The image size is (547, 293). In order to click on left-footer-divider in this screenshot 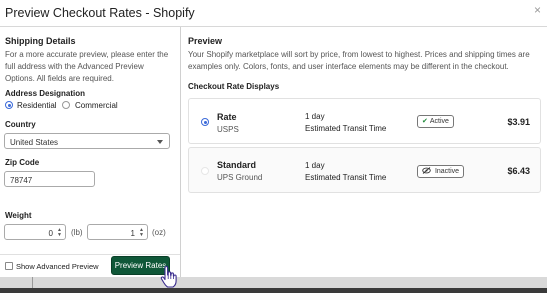, I will do `click(90, 254)`.